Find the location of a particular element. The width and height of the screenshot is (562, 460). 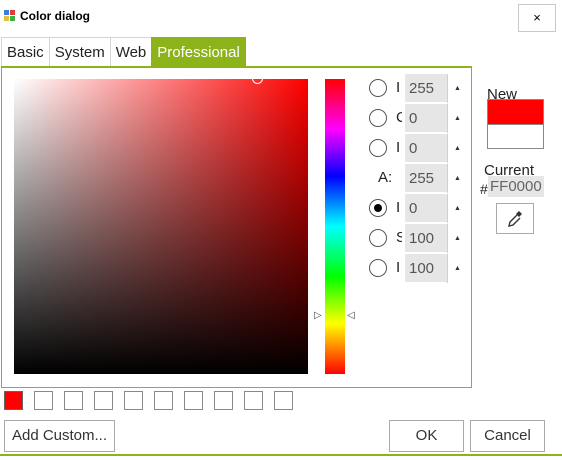

hex-hash: # is located at coordinates (484, 189).